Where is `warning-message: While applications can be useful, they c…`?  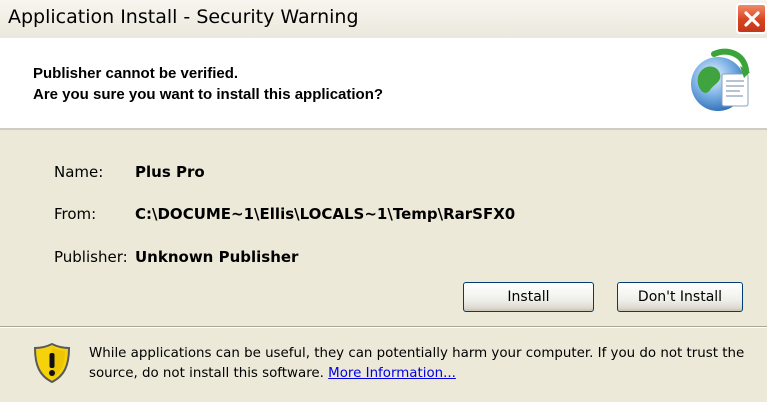
warning-message: While applications can be useful, they c… is located at coordinates (424, 364).